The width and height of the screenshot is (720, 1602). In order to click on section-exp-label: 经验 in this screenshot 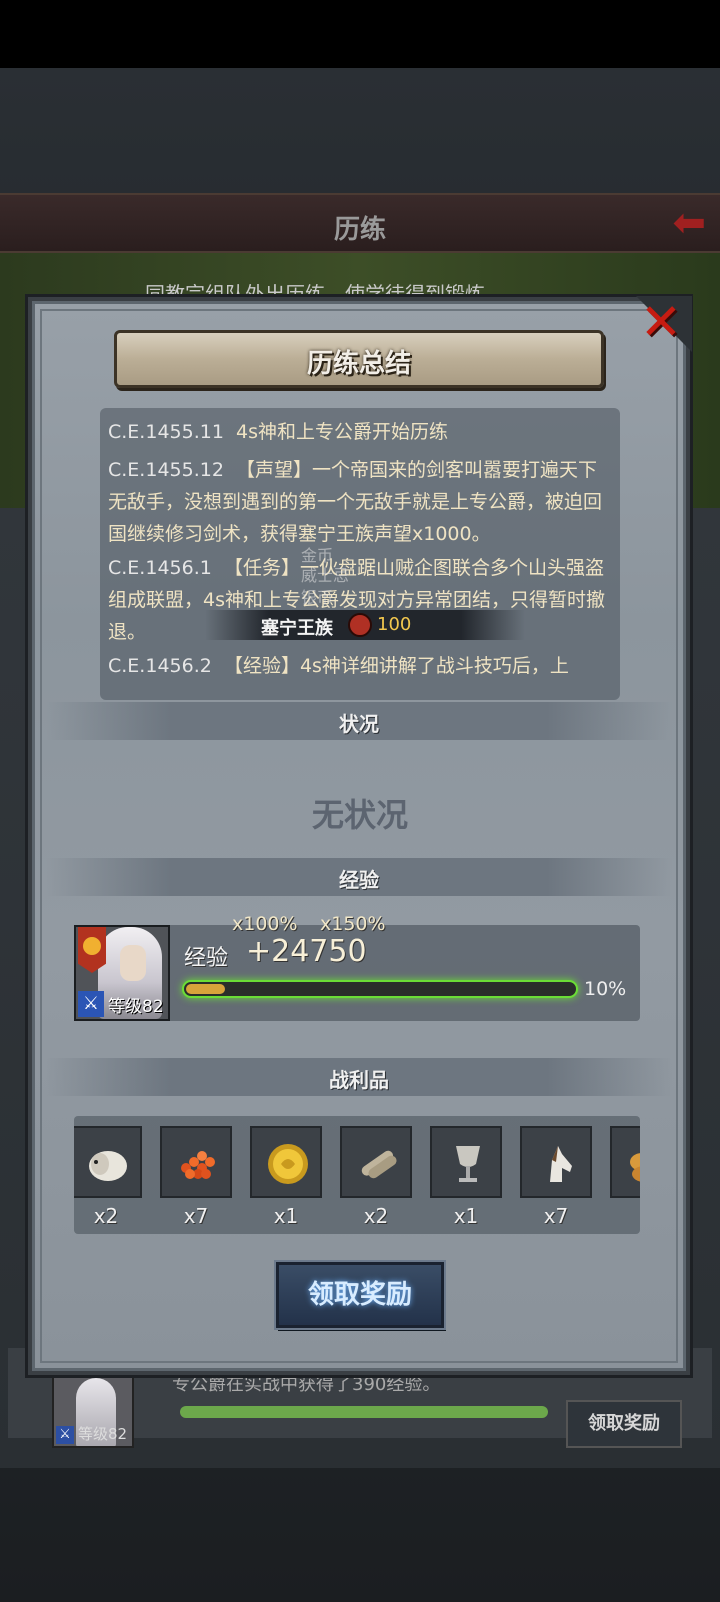, I will do `click(359, 880)`.